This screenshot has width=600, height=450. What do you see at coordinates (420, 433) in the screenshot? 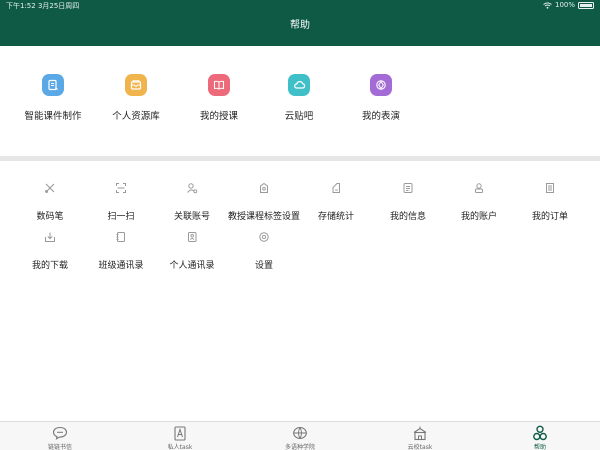
I see `school-building-icon` at bounding box center [420, 433].